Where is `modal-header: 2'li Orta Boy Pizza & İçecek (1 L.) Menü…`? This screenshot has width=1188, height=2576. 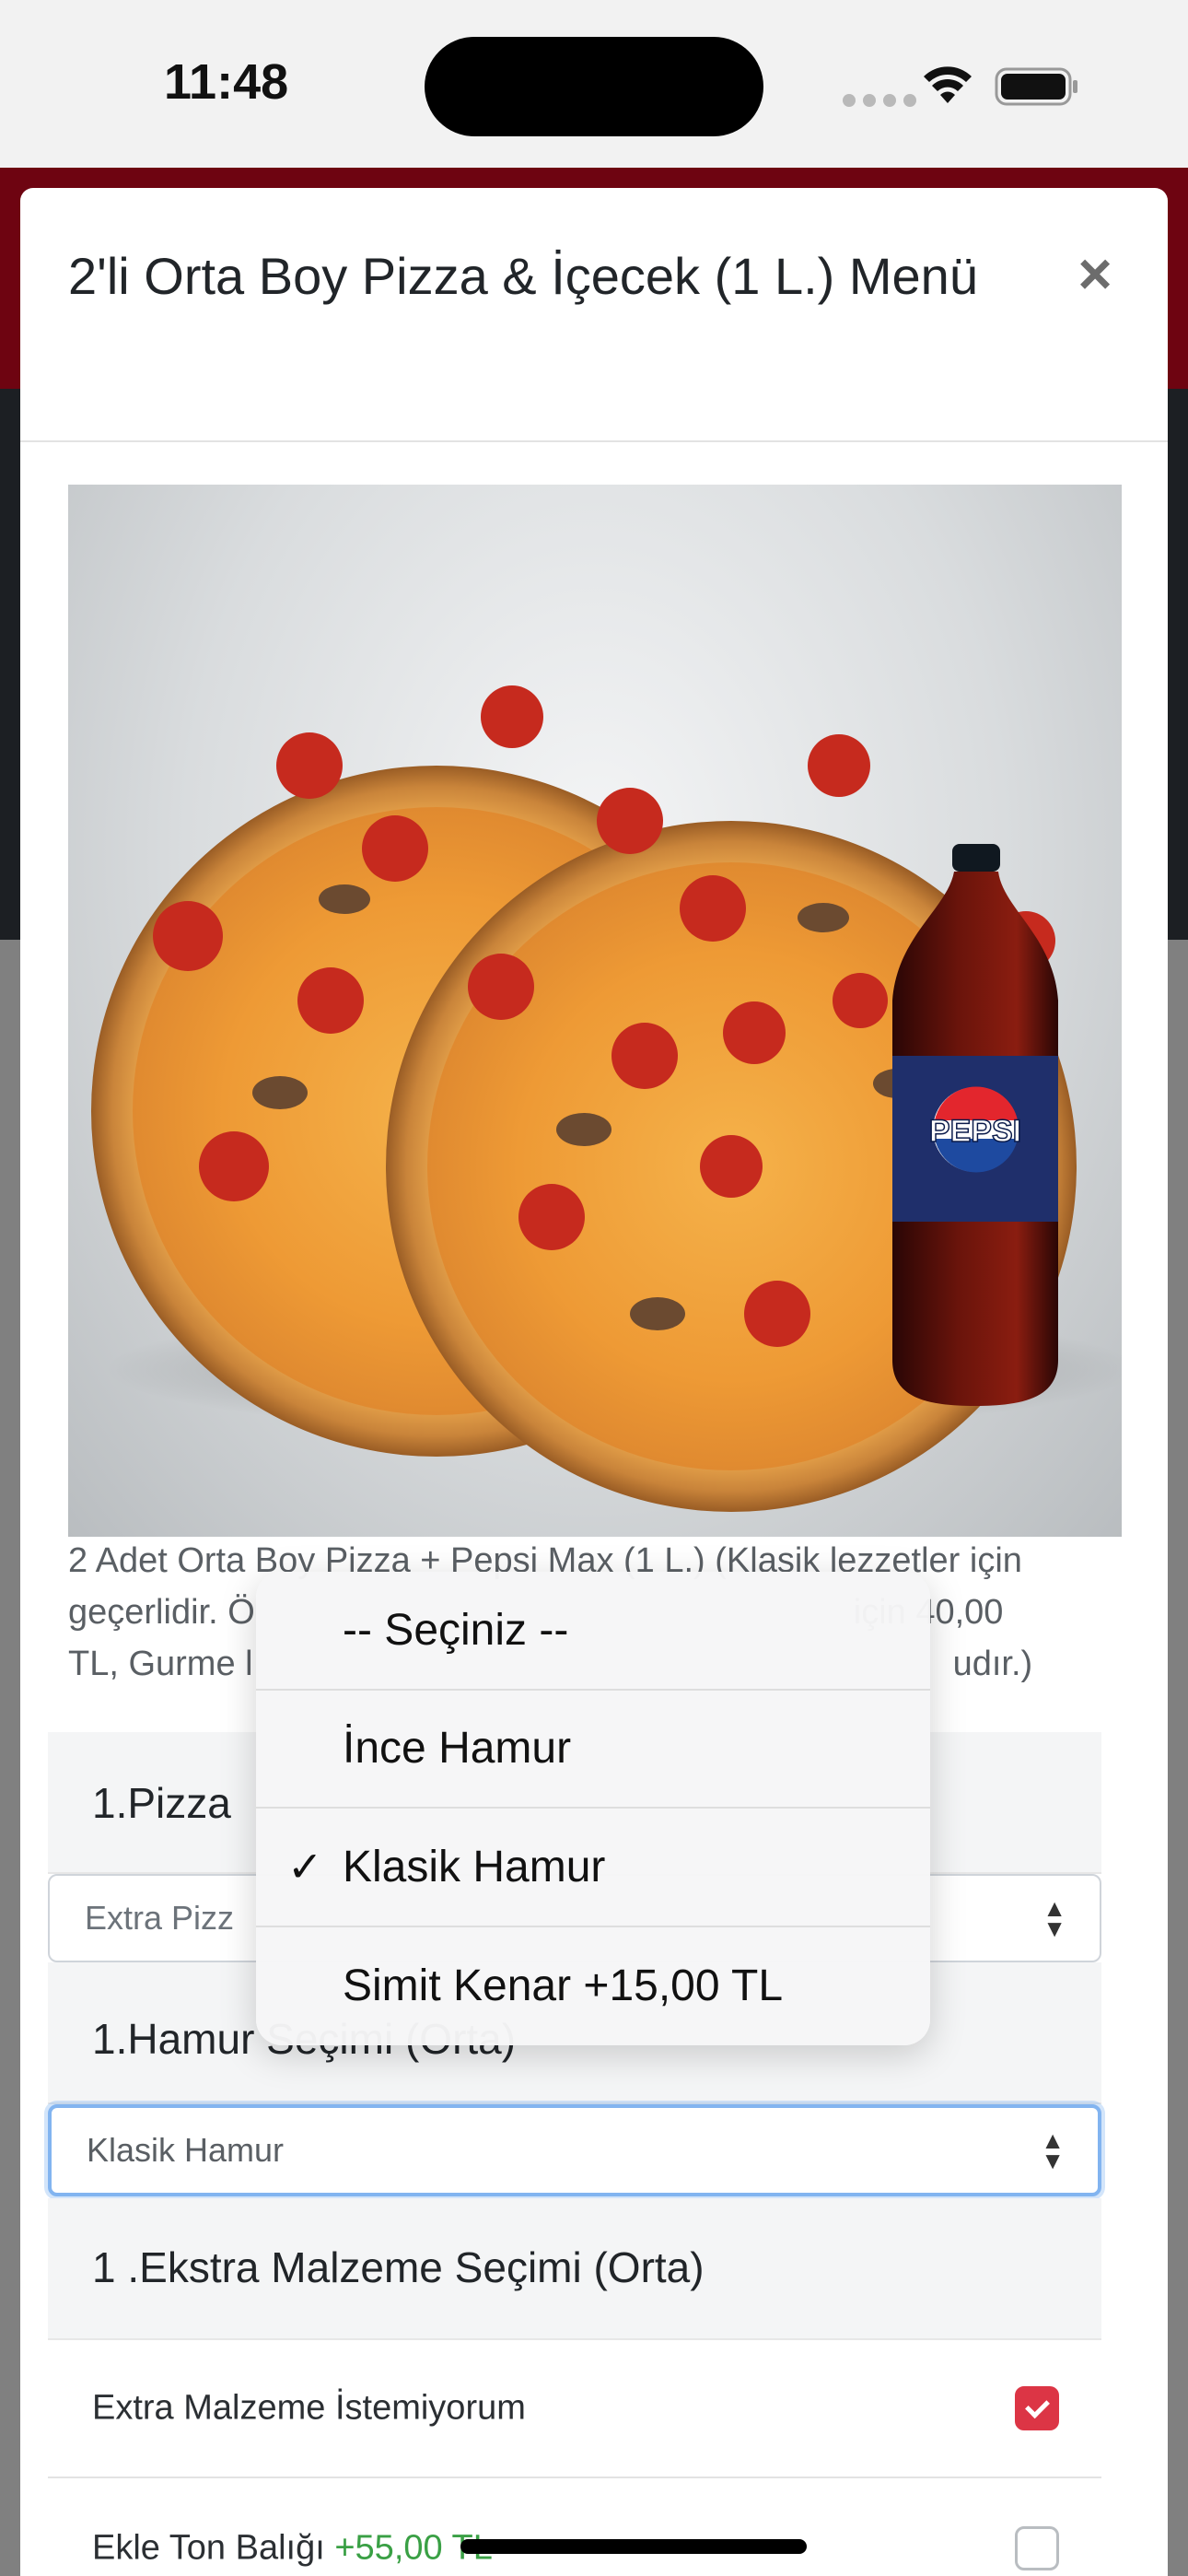 modal-header: 2'li Orta Boy Pizza & İçecek (1 L.) Menü… is located at coordinates (594, 315).